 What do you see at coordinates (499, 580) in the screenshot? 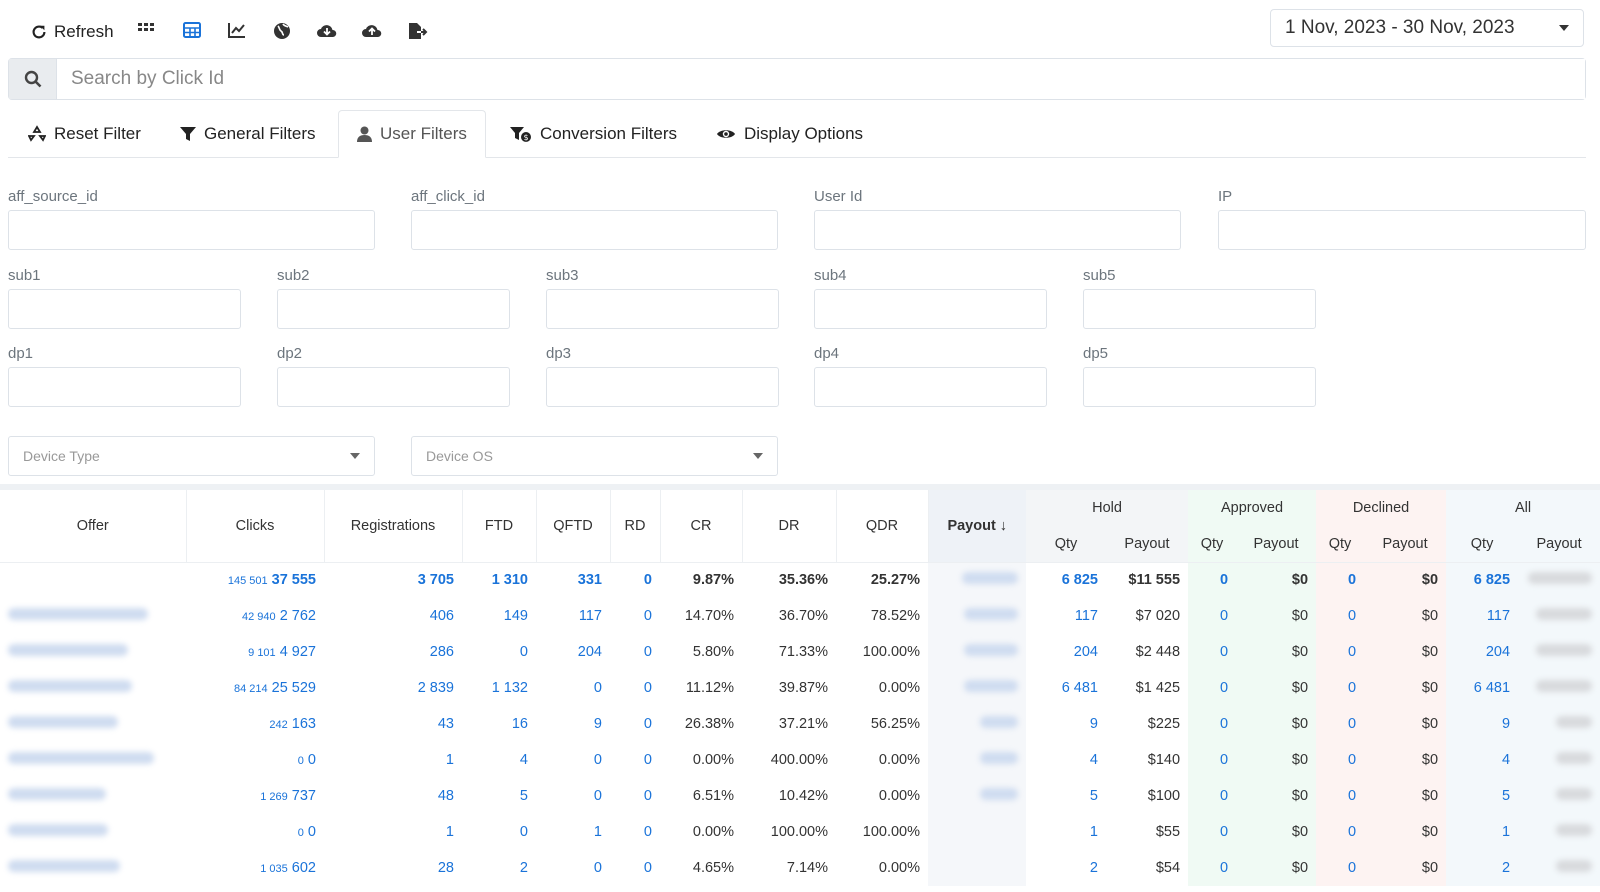
I see `ftd-cell: 1 310` at bounding box center [499, 580].